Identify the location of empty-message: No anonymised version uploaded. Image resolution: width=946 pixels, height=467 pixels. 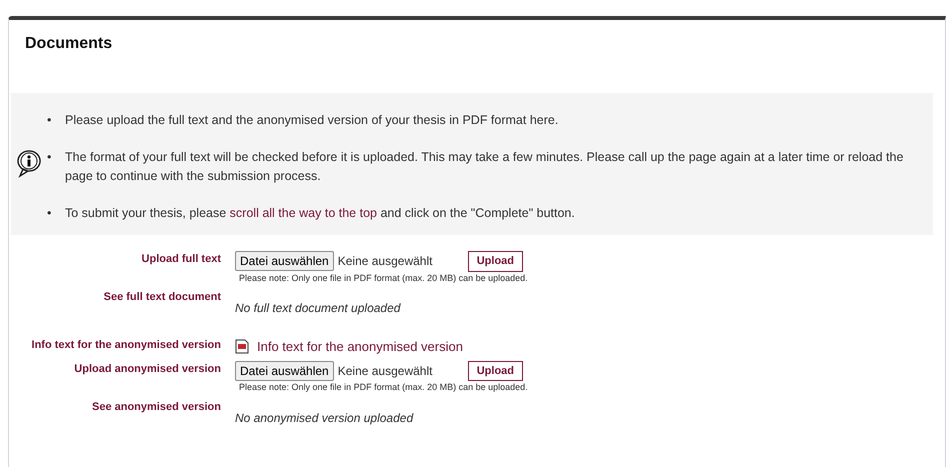
(324, 418).